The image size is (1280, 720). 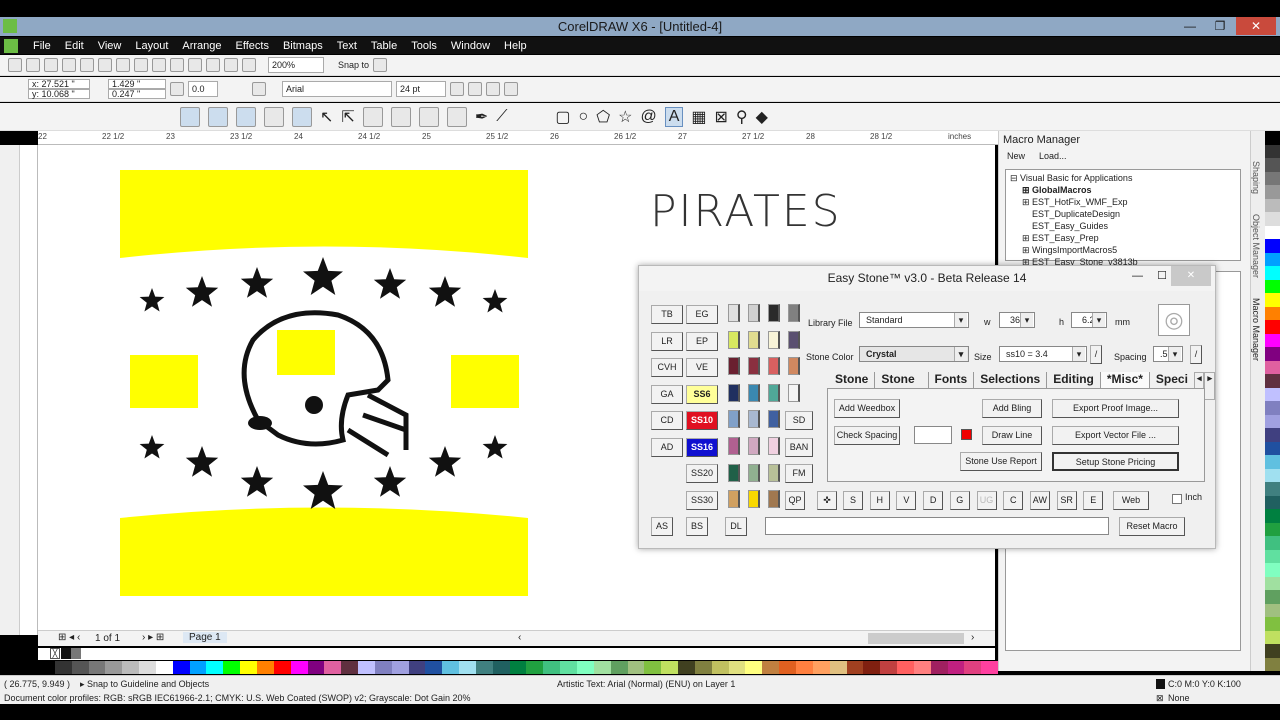 I want to click on button-ug: UG, so click(x=986, y=500).